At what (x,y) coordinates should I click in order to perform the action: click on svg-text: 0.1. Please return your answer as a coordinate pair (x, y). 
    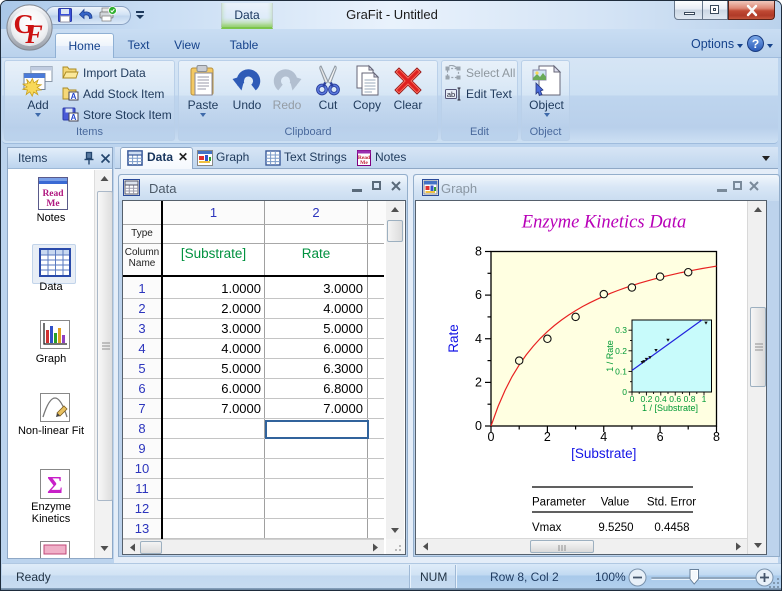
    Looking at the image, I should click on (621, 371).